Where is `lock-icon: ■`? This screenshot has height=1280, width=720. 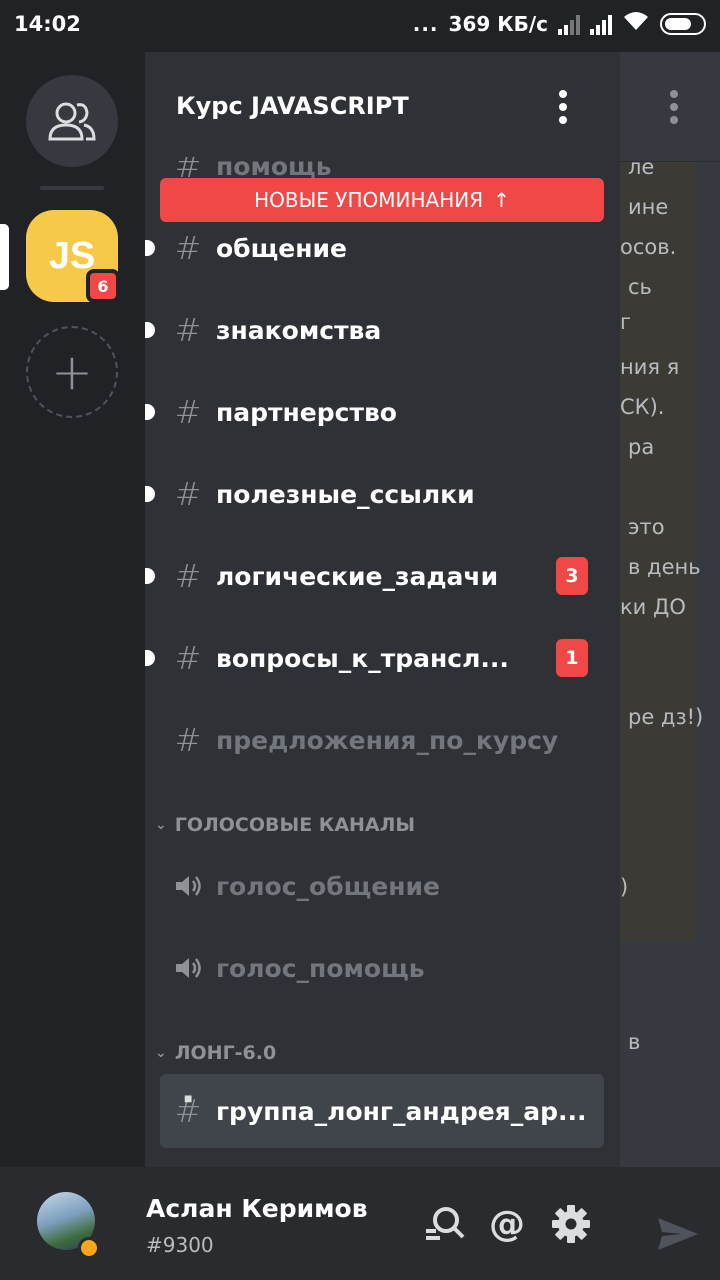 lock-icon: ■ is located at coordinates (188, 1099).